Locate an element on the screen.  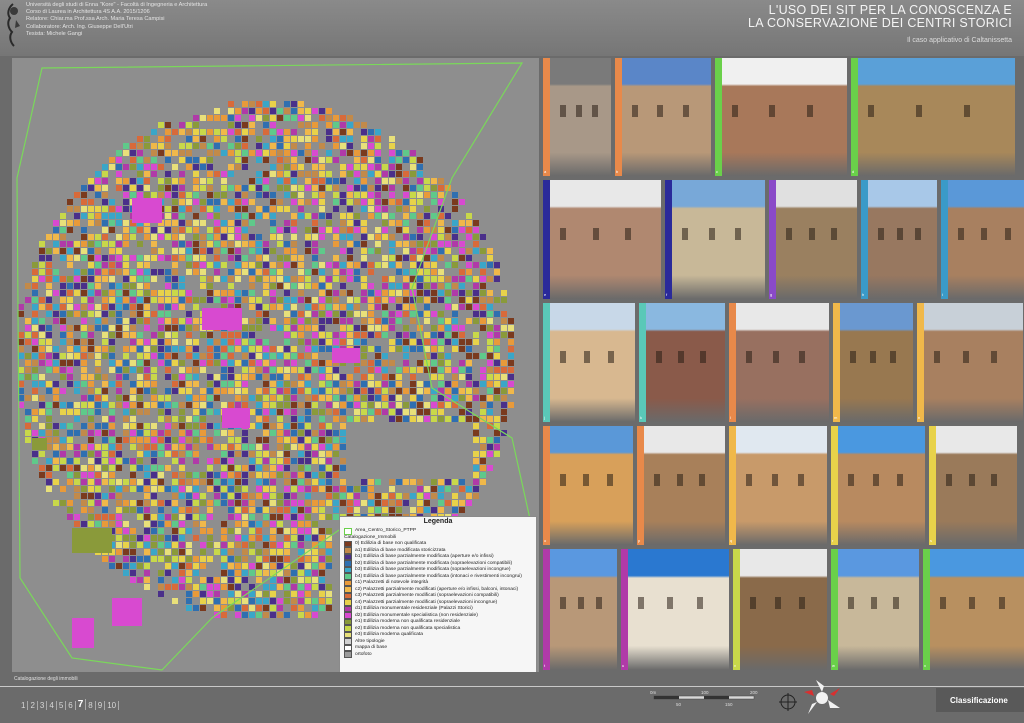
page-link: 8 is located at coordinates (91, 705).